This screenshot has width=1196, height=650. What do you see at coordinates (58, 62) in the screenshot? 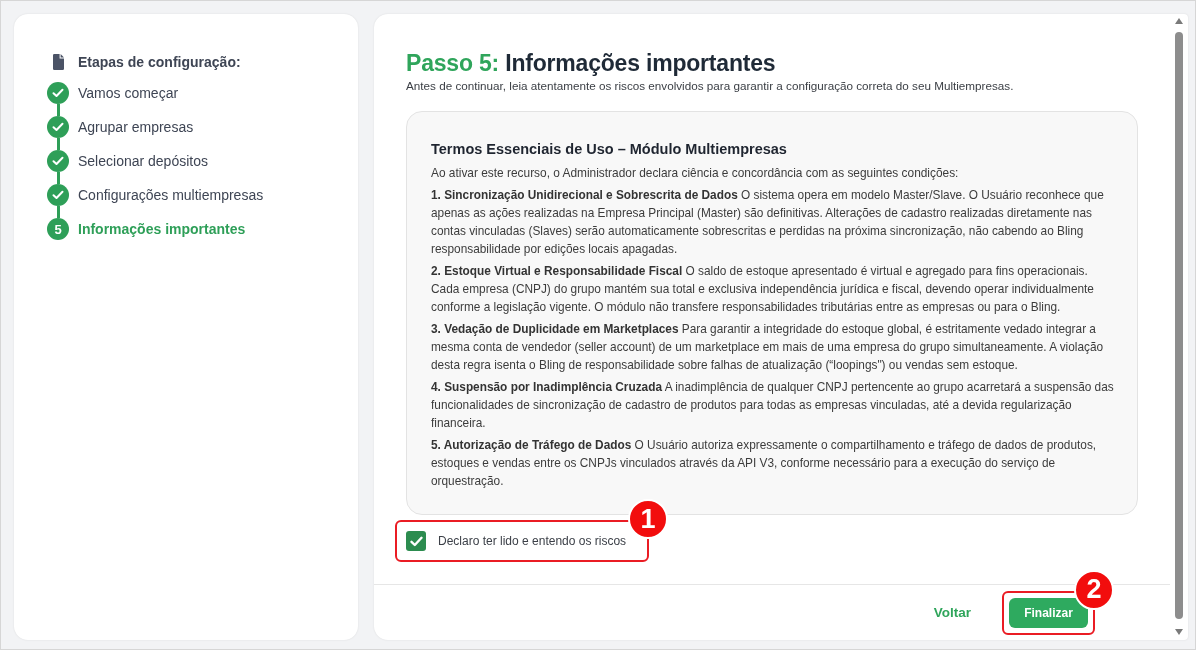
I see `document-icon` at bounding box center [58, 62].